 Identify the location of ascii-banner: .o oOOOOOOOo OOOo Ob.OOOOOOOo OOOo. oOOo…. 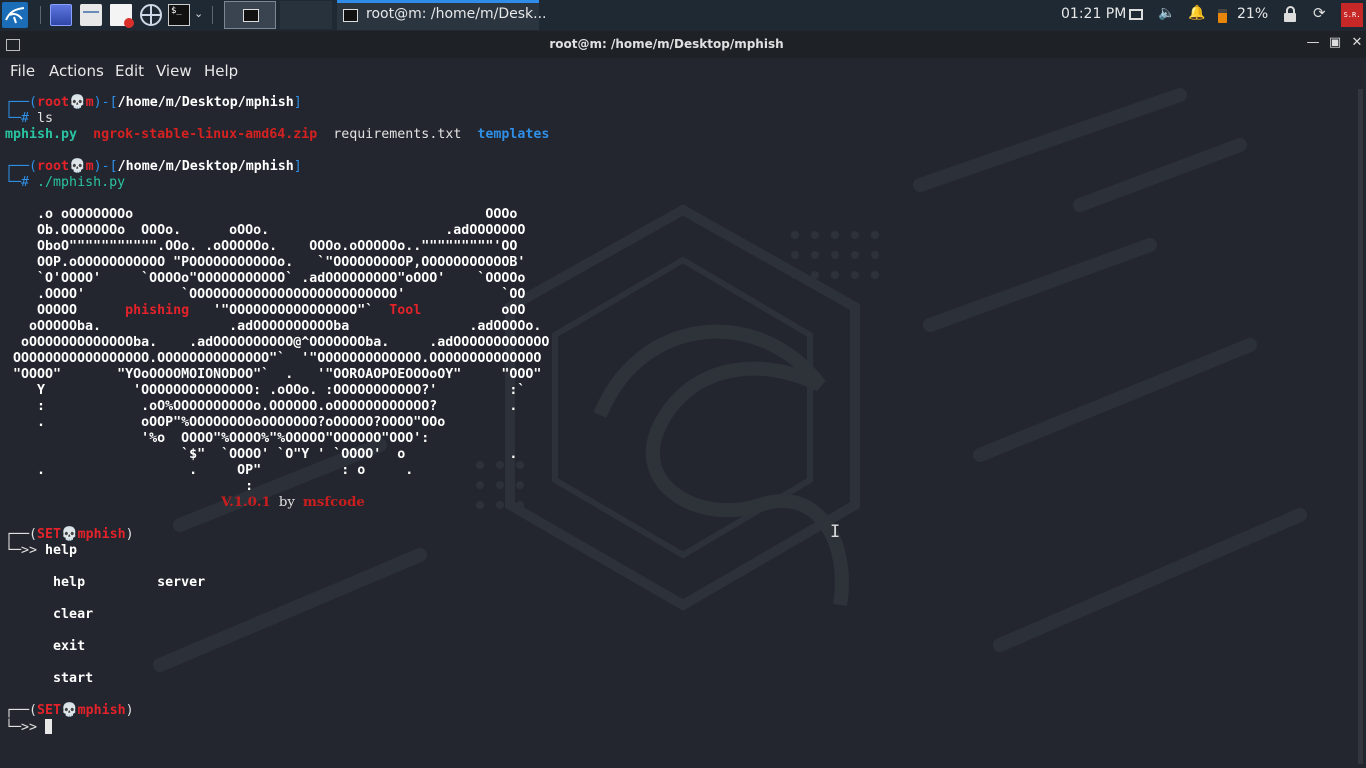
(277, 350).